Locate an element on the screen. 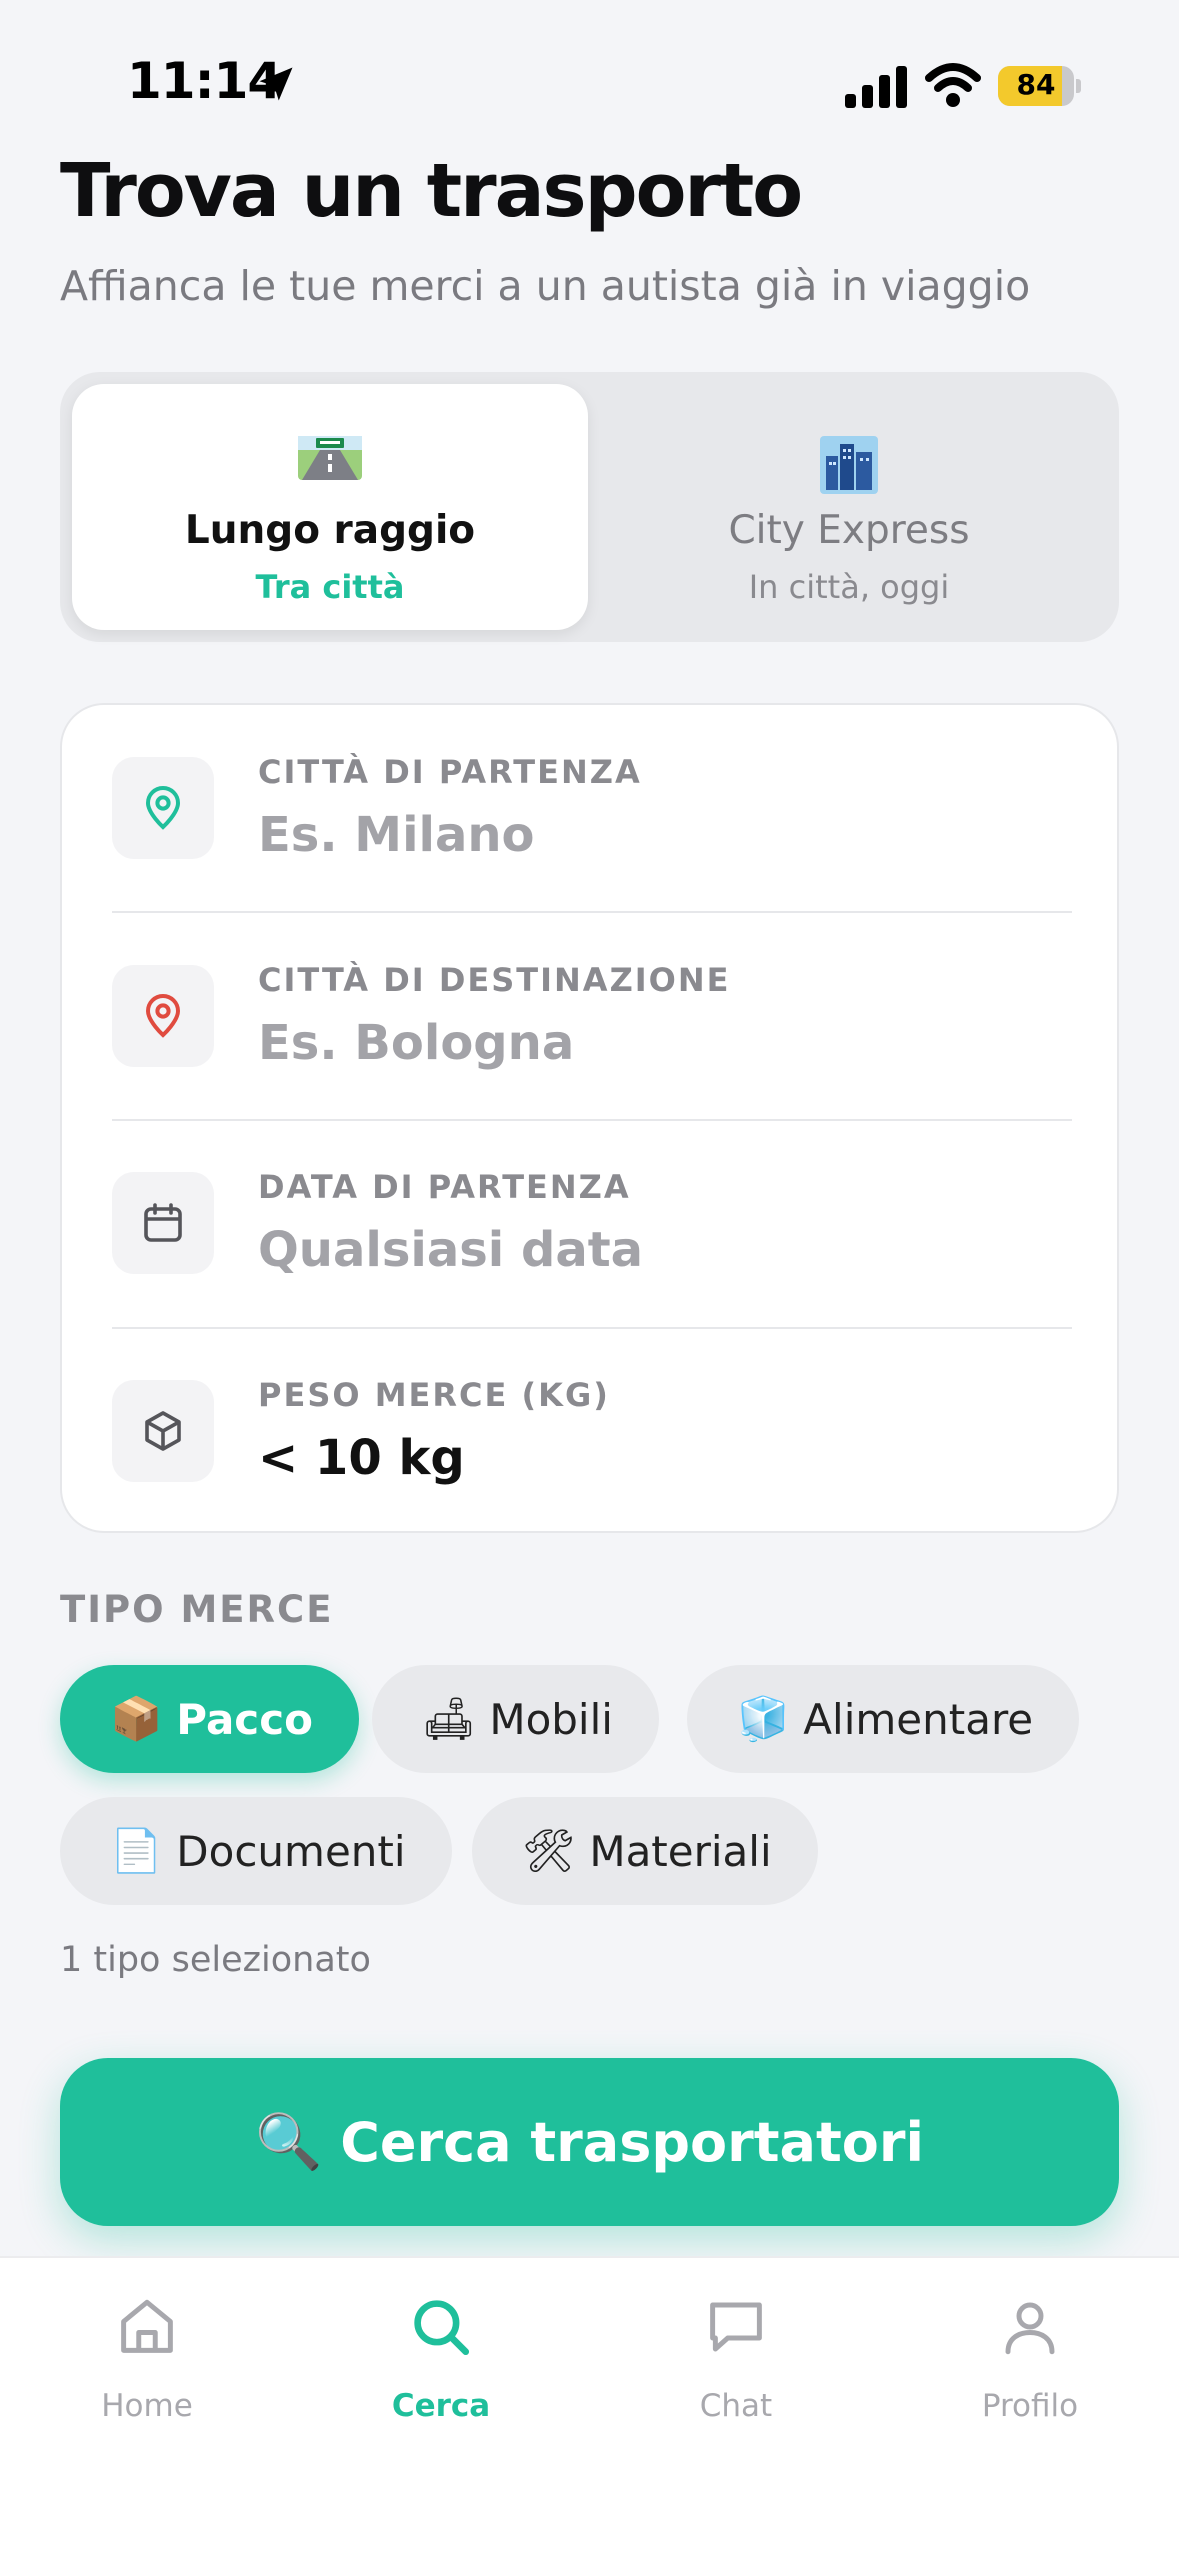 The width and height of the screenshot is (1179, 2556). destination-city-label: CITTÀ DI DESTINAZIONE is located at coordinates (494, 980).